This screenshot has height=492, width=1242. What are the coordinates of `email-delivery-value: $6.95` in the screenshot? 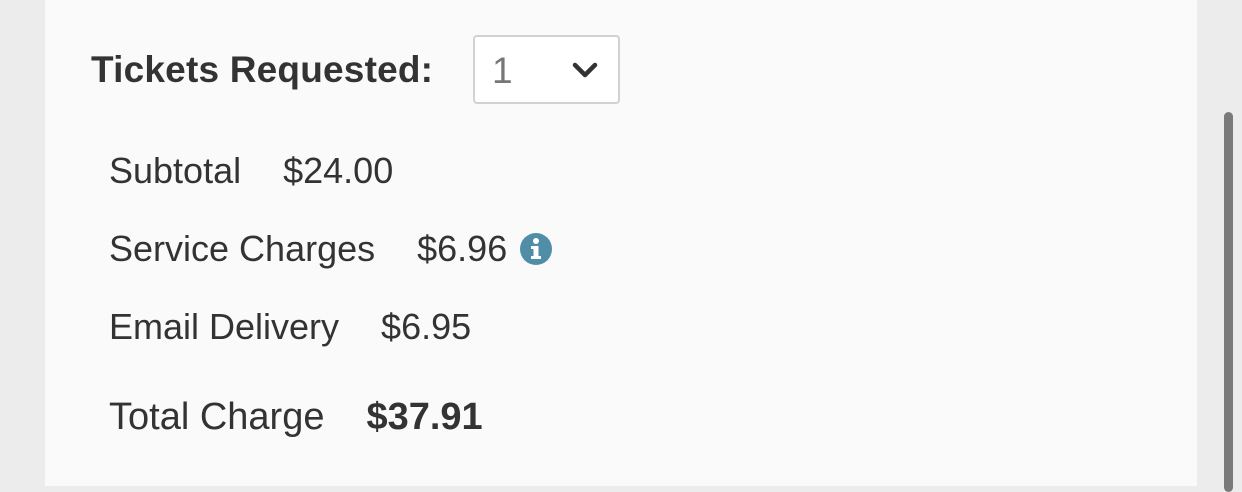 It's located at (426, 326).